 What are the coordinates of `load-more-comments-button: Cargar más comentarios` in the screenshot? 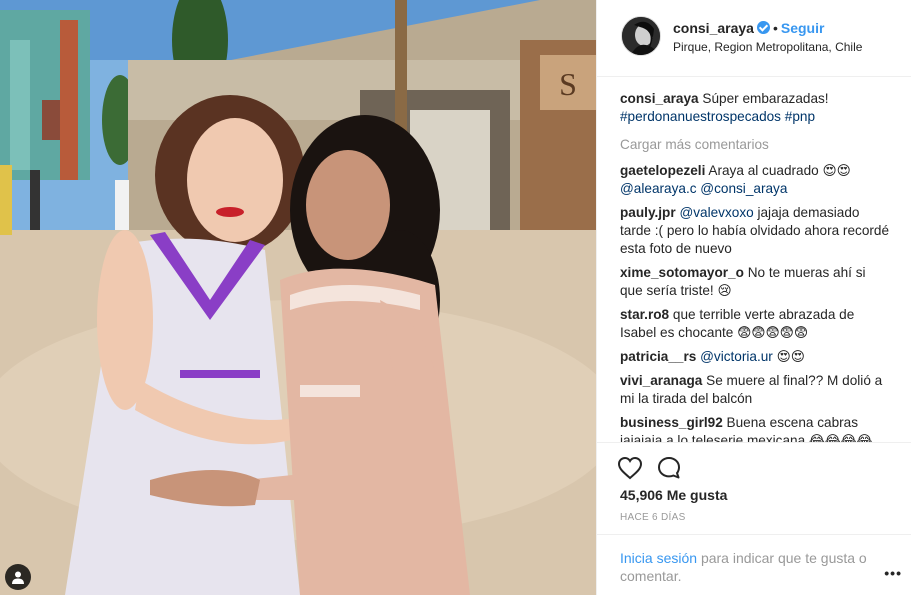 It's located at (755, 145).